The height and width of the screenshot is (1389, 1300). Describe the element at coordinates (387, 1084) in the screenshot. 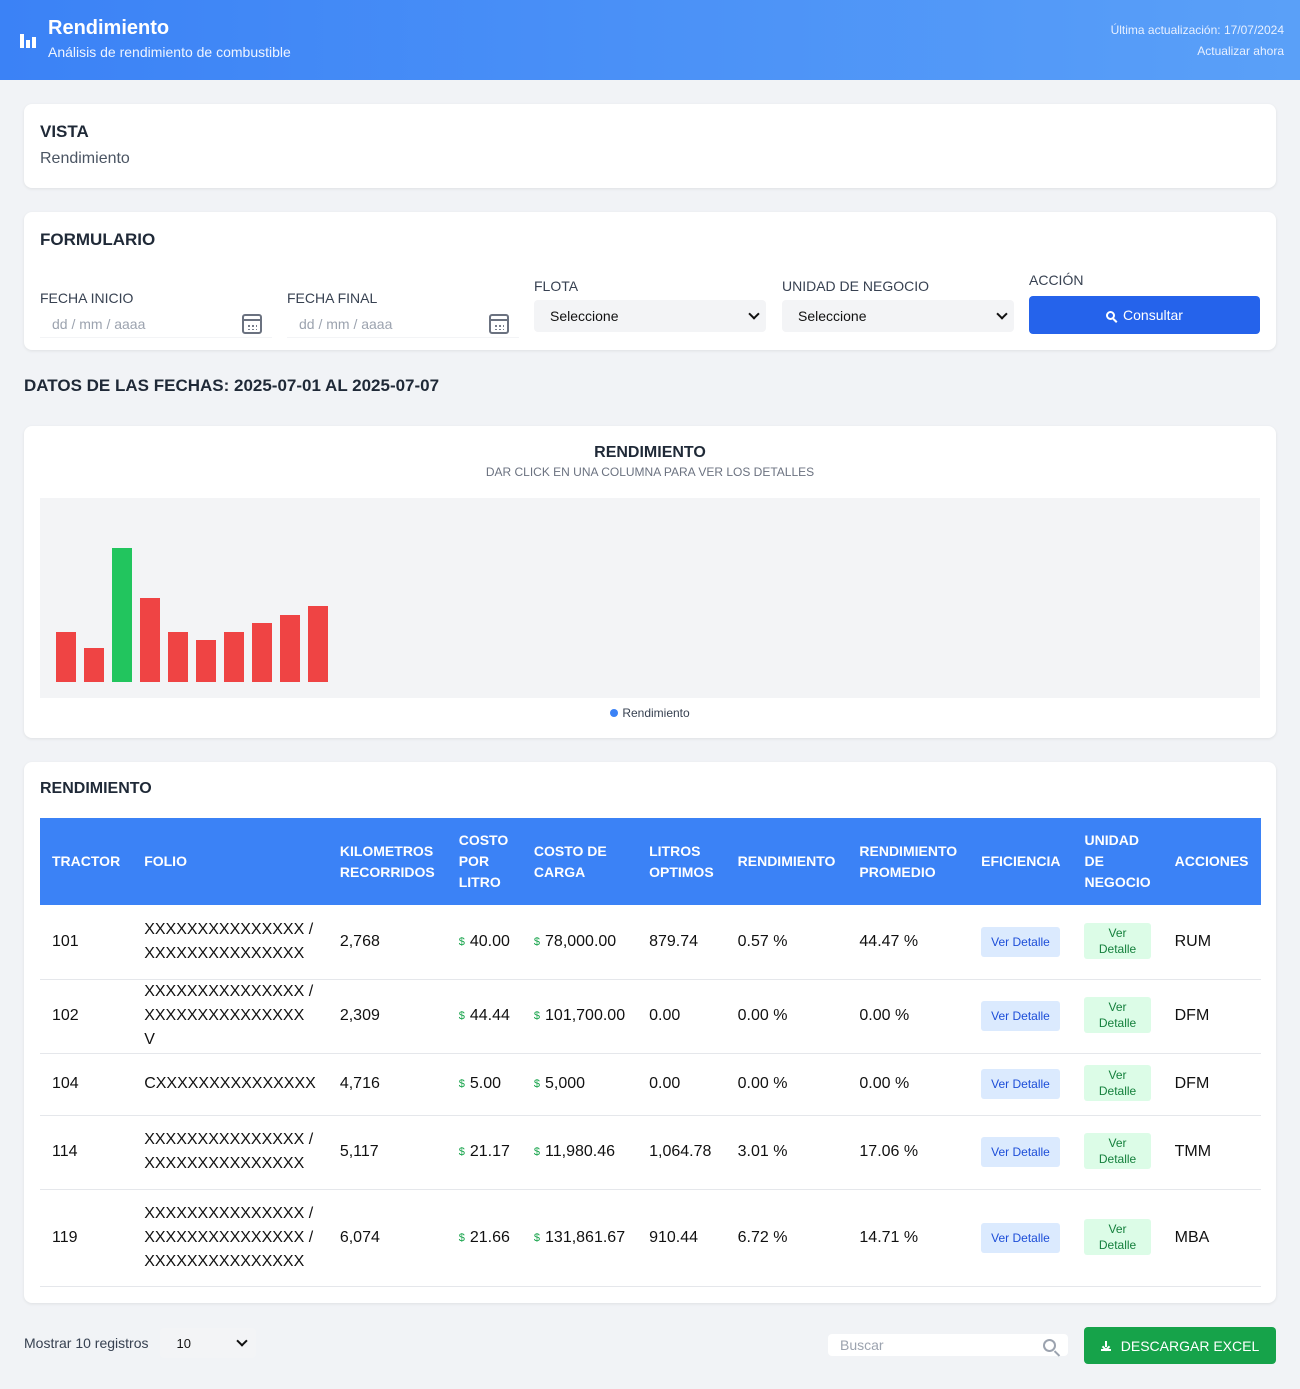

I see `cell-km: 4,716` at that location.